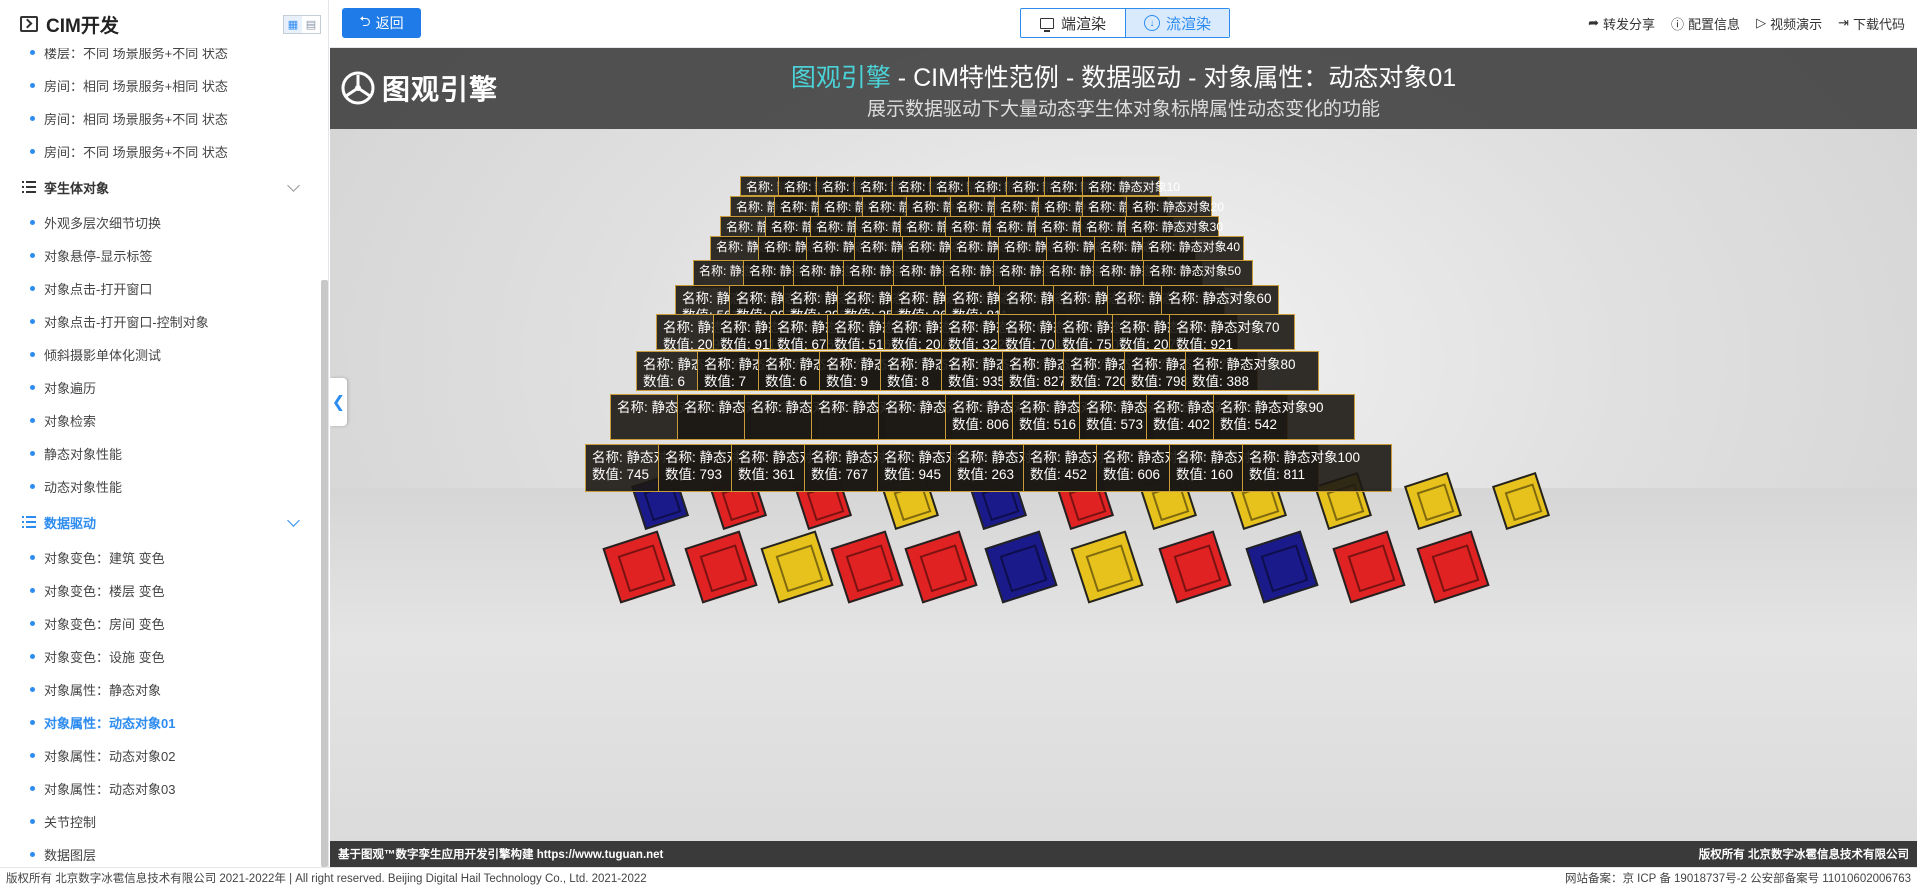  Describe the element at coordinates (159, 321) in the screenshot. I see `sidebar-item: 对象点击-打开窗口-控制对象` at that location.